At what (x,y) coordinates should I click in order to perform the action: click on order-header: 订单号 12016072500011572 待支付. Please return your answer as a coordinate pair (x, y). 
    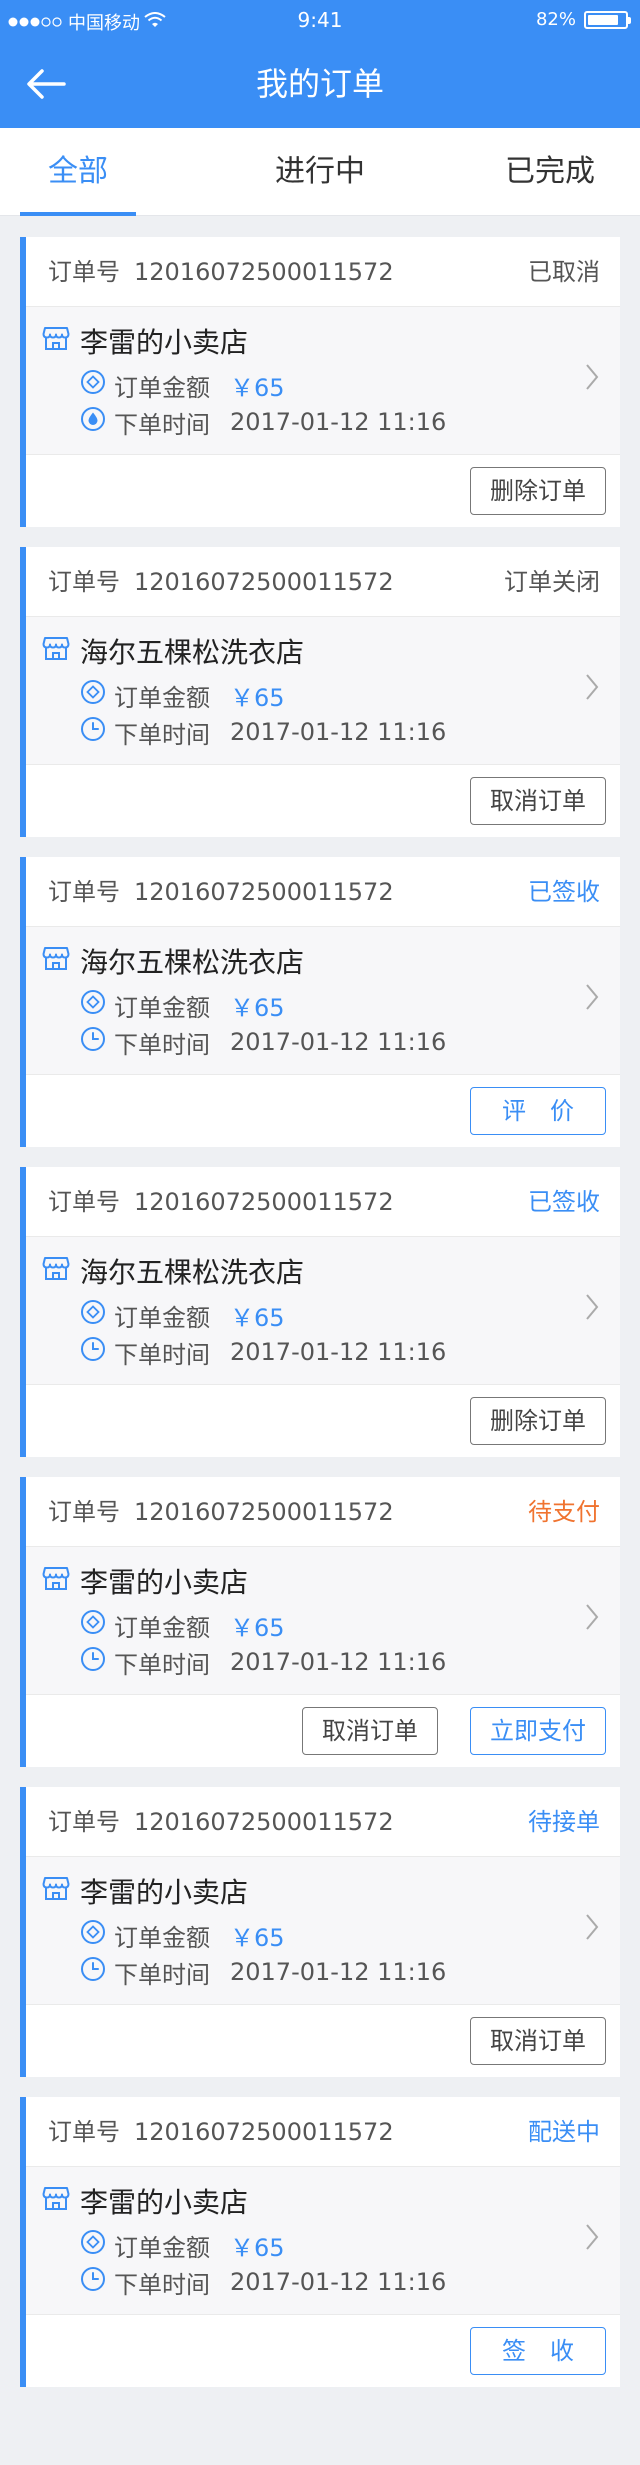
    Looking at the image, I should click on (323, 1512).